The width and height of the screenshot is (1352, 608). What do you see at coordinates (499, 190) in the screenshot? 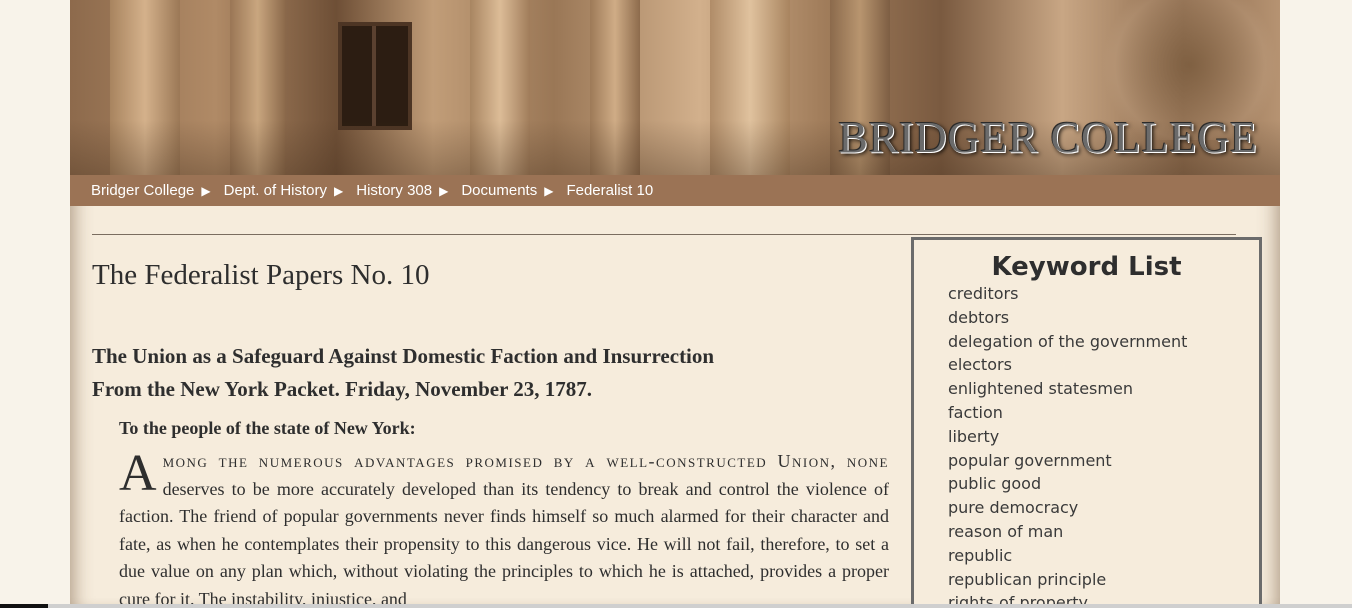
I see `breadcrumb-documents: Documents` at bounding box center [499, 190].